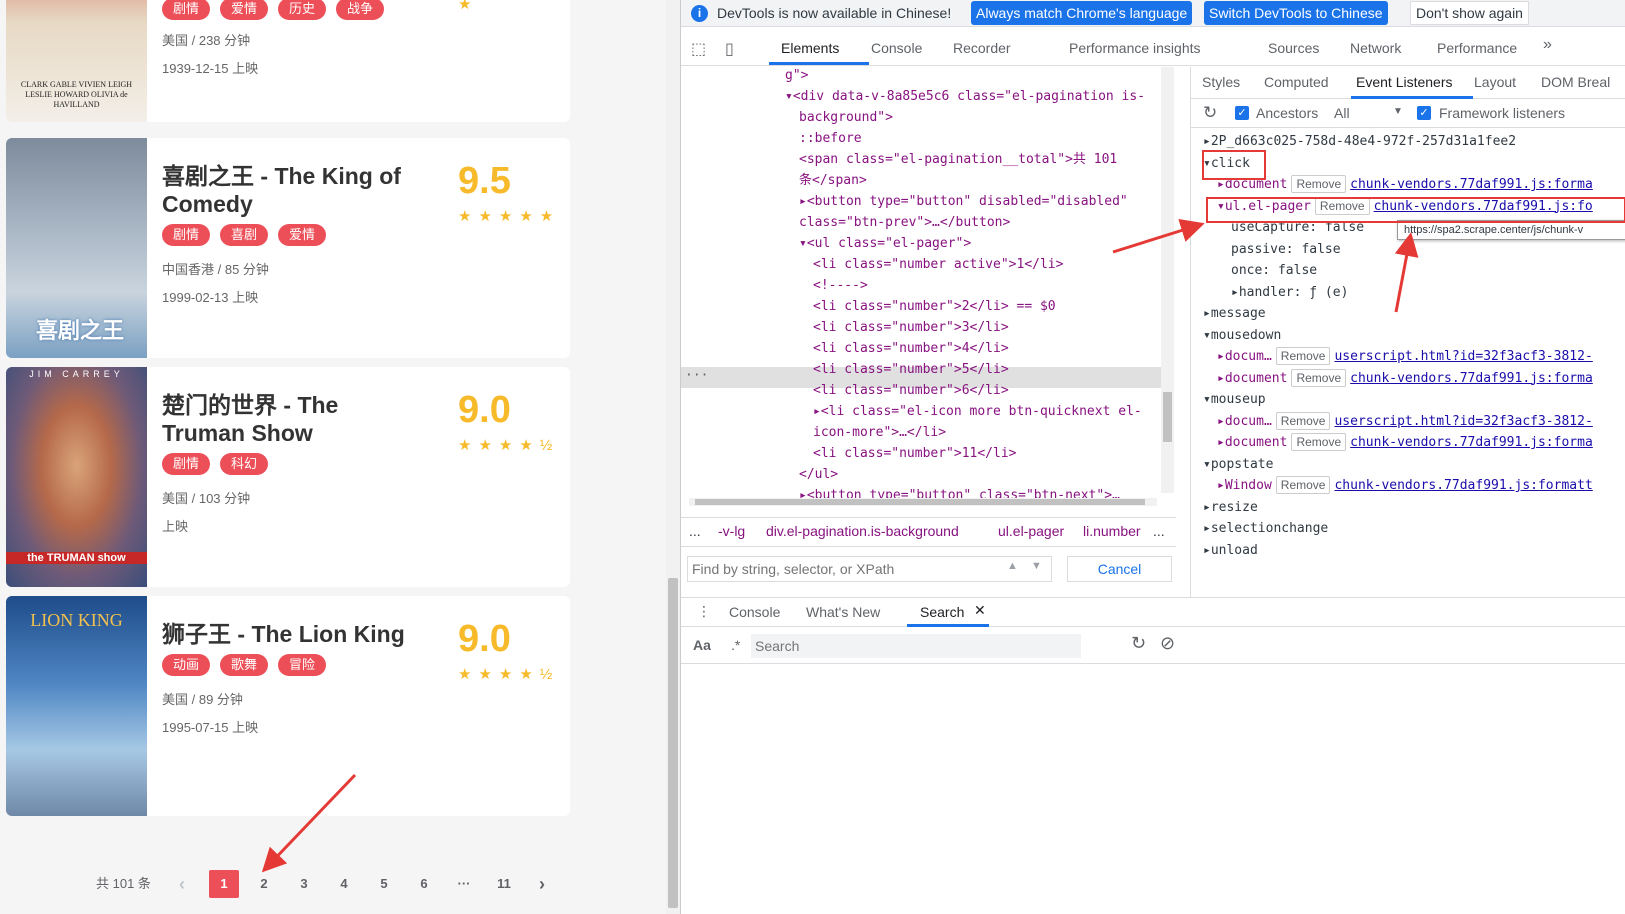 The width and height of the screenshot is (1625, 914). What do you see at coordinates (1167, 417) in the screenshot?
I see `elements-scrollbar-thumb` at bounding box center [1167, 417].